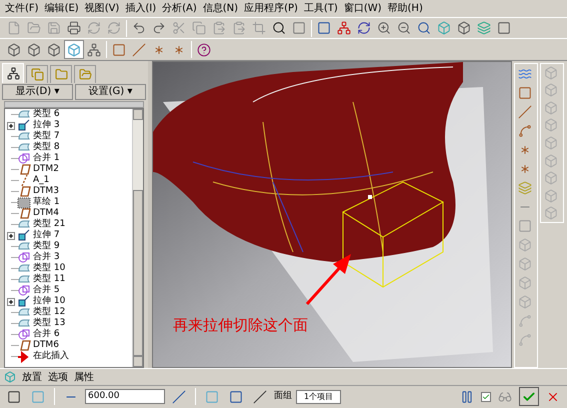  What do you see at coordinates (240, 325) in the screenshot?
I see `annotation-text: 再来拉伸切除这个面` at bounding box center [240, 325].